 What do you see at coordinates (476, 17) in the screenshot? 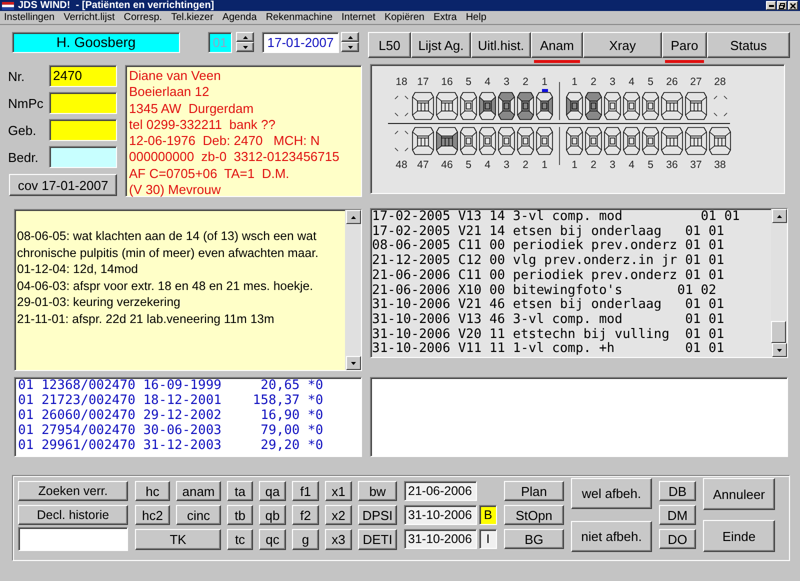
I see `menu-item: Help` at bounding box center [476, 17].